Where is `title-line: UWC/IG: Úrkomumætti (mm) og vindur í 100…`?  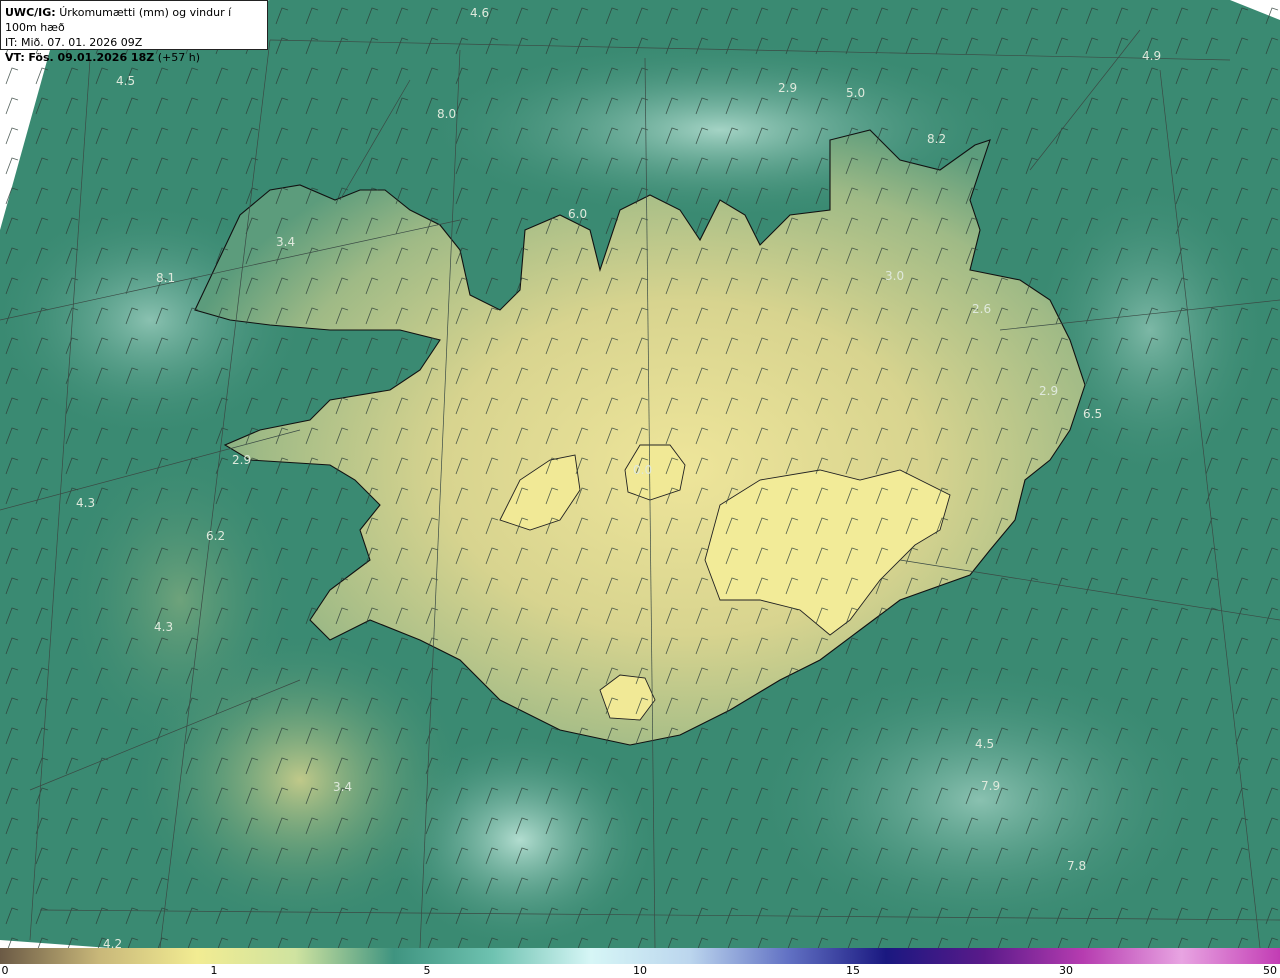 title-line: UWC/IG: Úrkomumætti (mm) og vindur í 100… is located at coordinates (134, 20).